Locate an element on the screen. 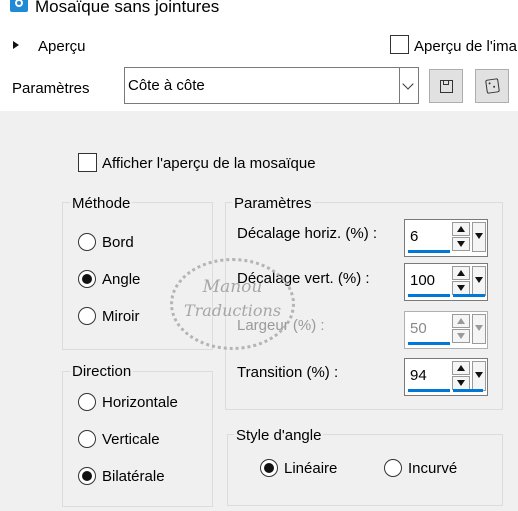 Image resolution: width=518 pixels, height=511 pixels. horiz-offset-label: Décalage horiz. (%) : is located at coordinates (307, 233).